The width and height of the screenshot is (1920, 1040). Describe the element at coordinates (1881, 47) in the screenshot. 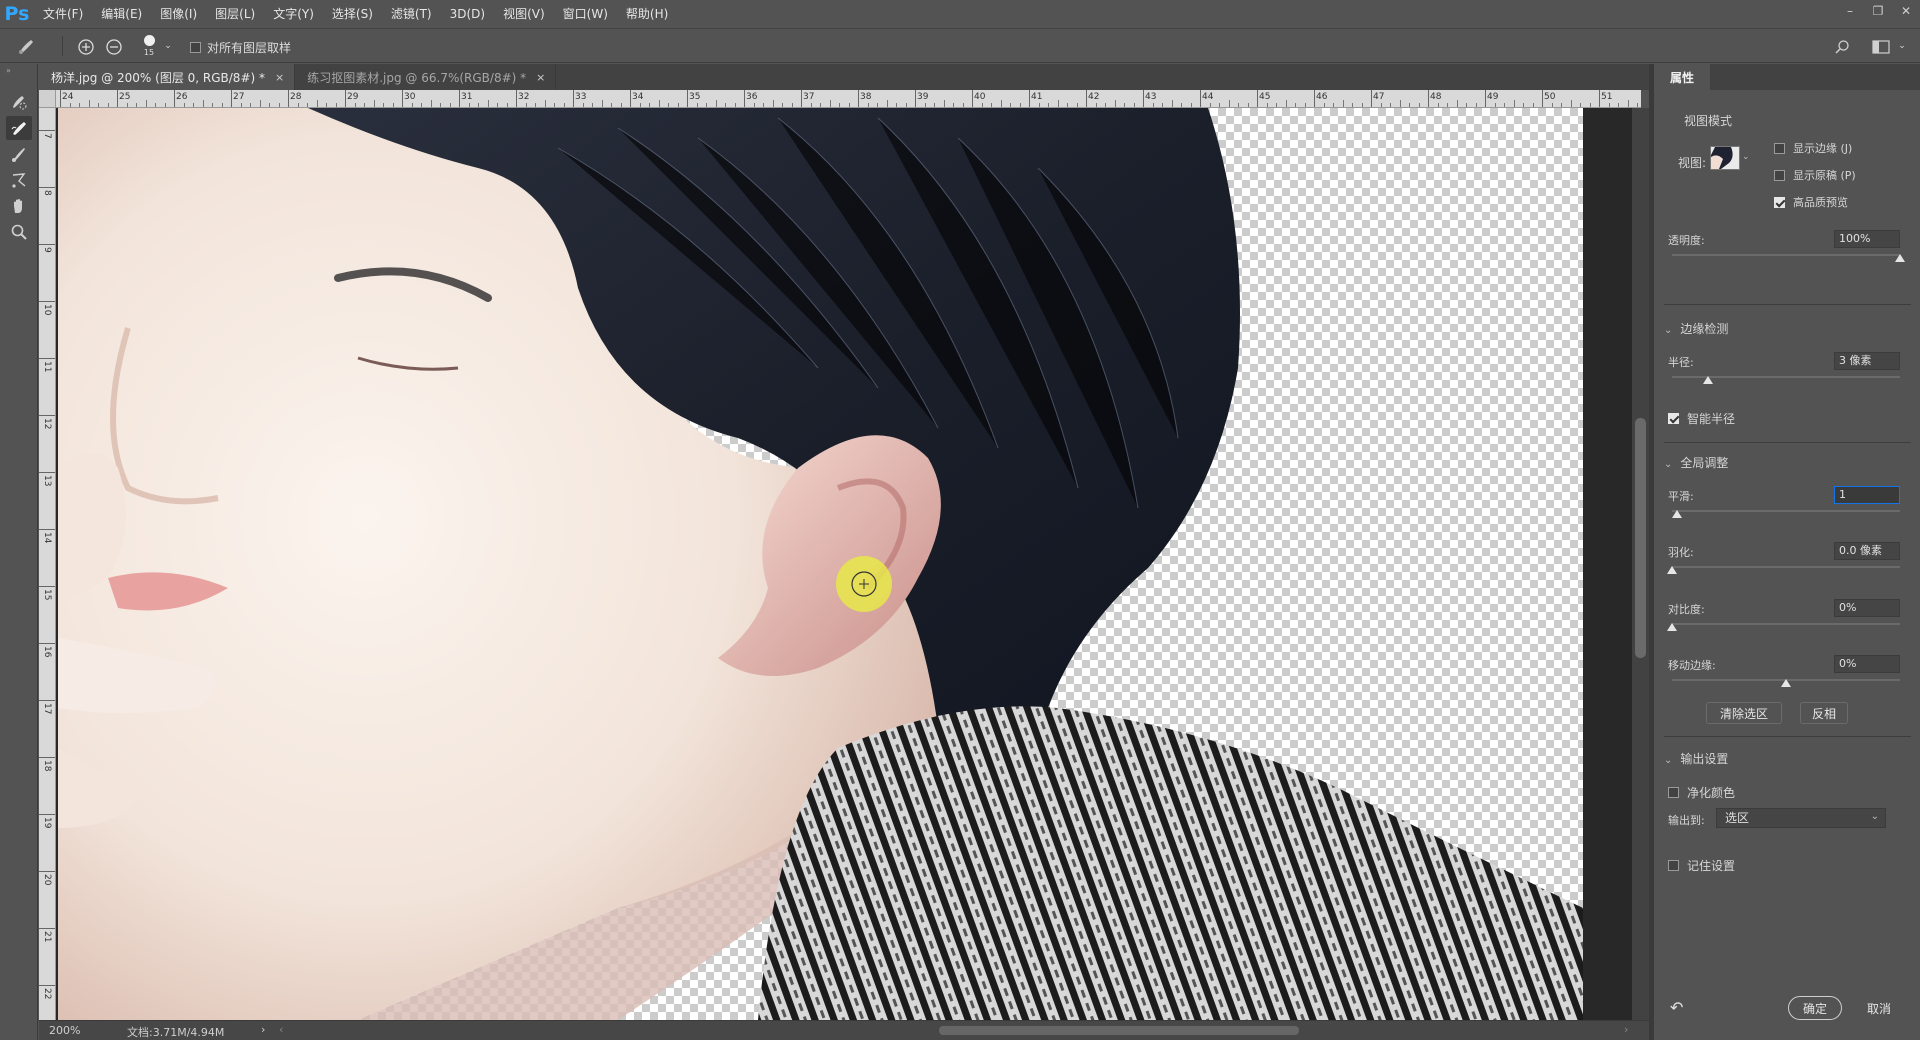

I see `workspace-icon` at that location.